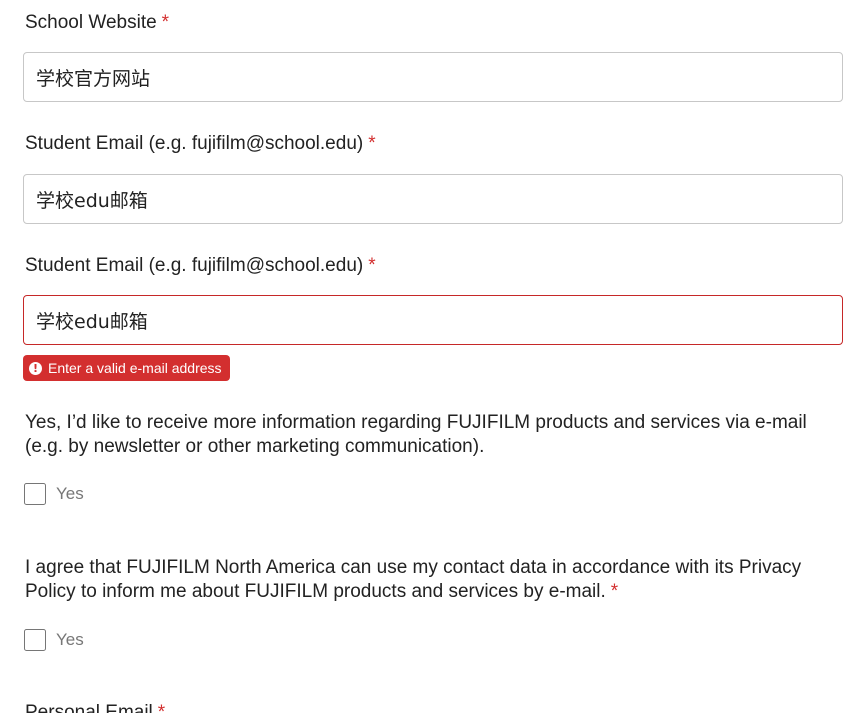 The image size is (863, 713). I want to click on alert-circle-icon: !, so click(35, 368).